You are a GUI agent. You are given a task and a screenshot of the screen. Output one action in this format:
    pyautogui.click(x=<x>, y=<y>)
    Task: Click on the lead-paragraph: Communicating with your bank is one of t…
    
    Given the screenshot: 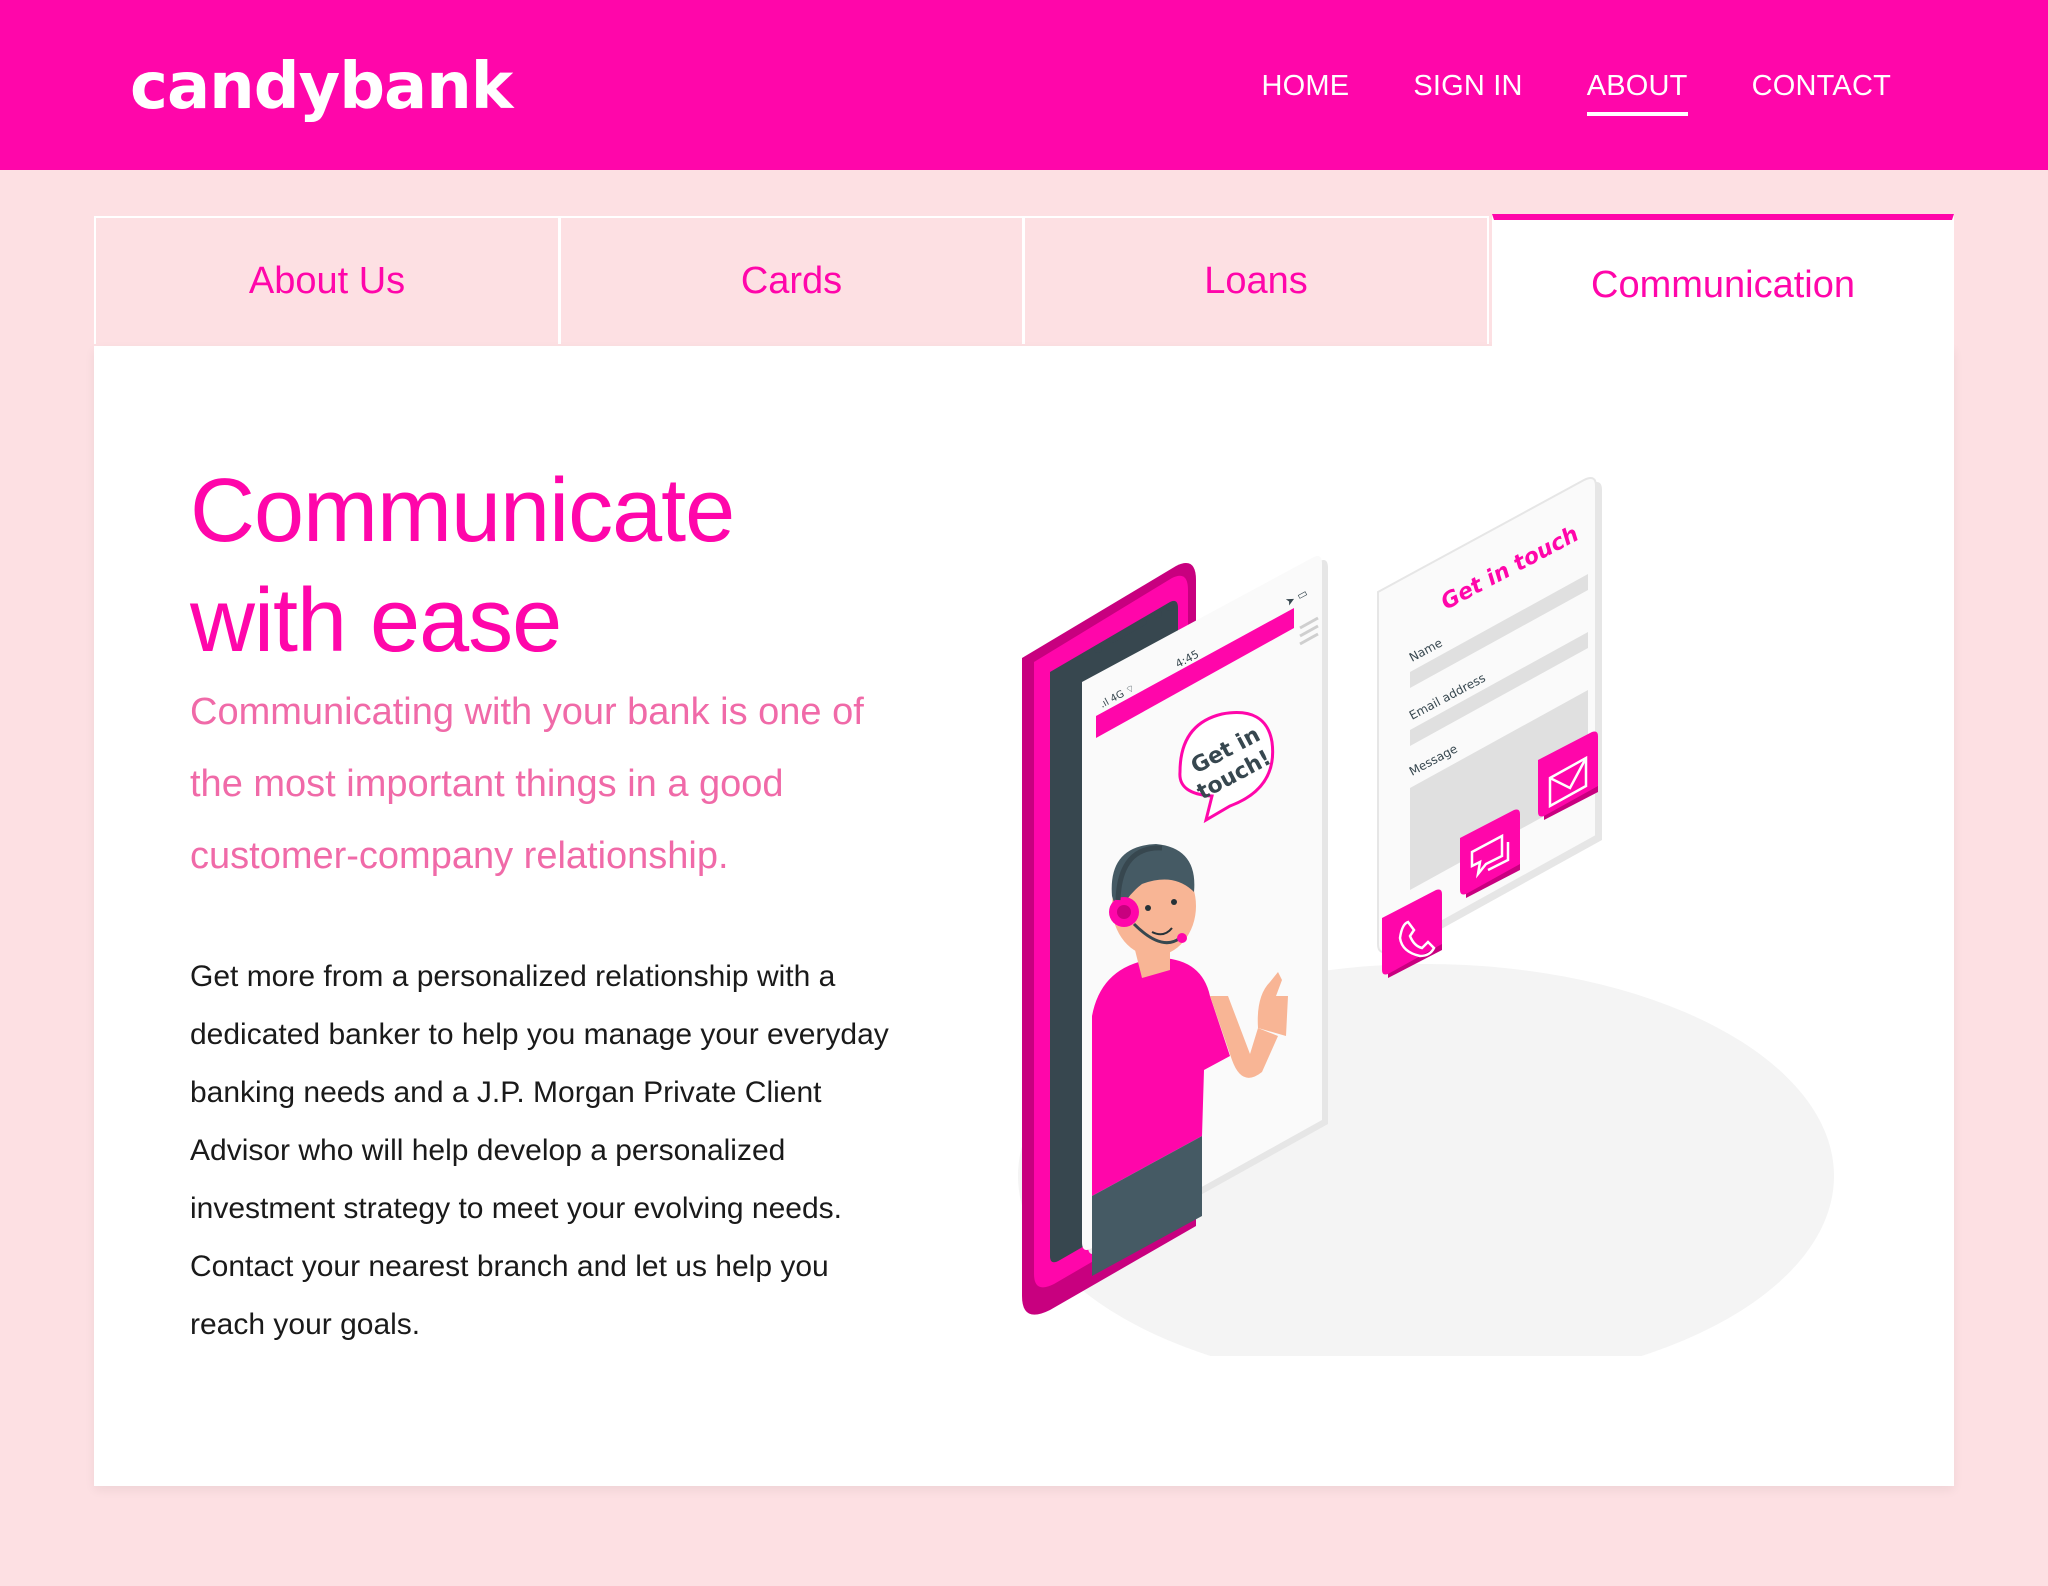 What is the action you would take?
    pyautogui.click(x=527, y=784)
    